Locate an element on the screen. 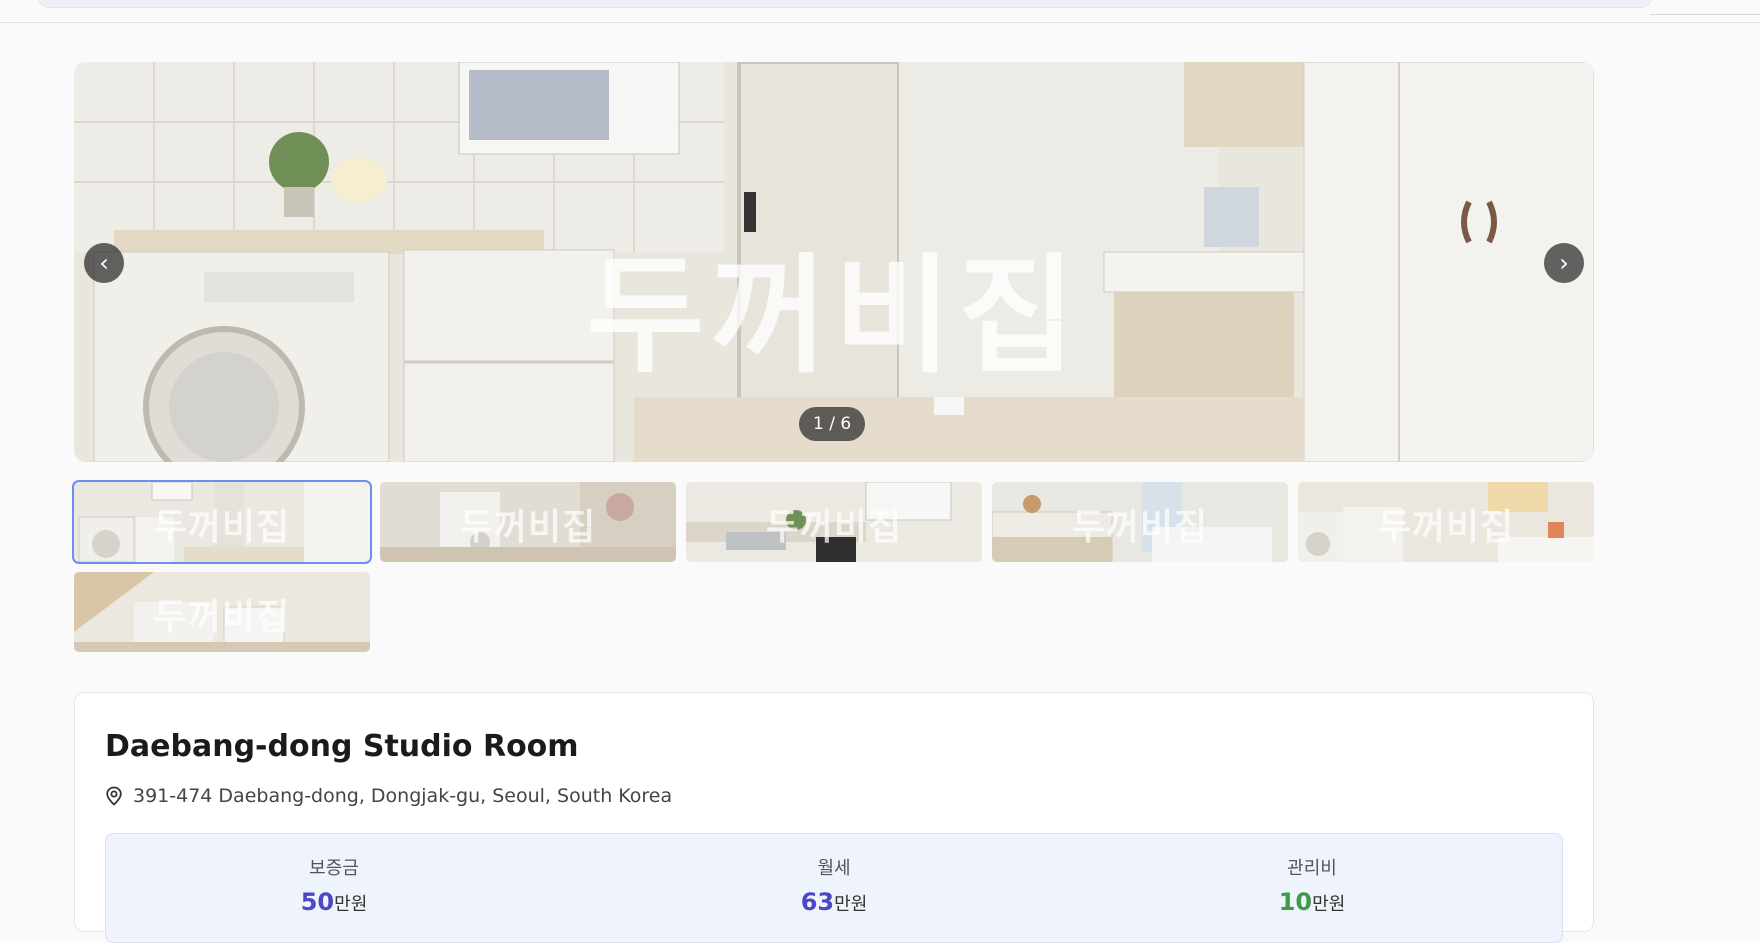 The image size is (1760, 943). price-summary: 보증금 50만원 월세 63만원 관리비 10만원 is located at coordinates (834, 888).